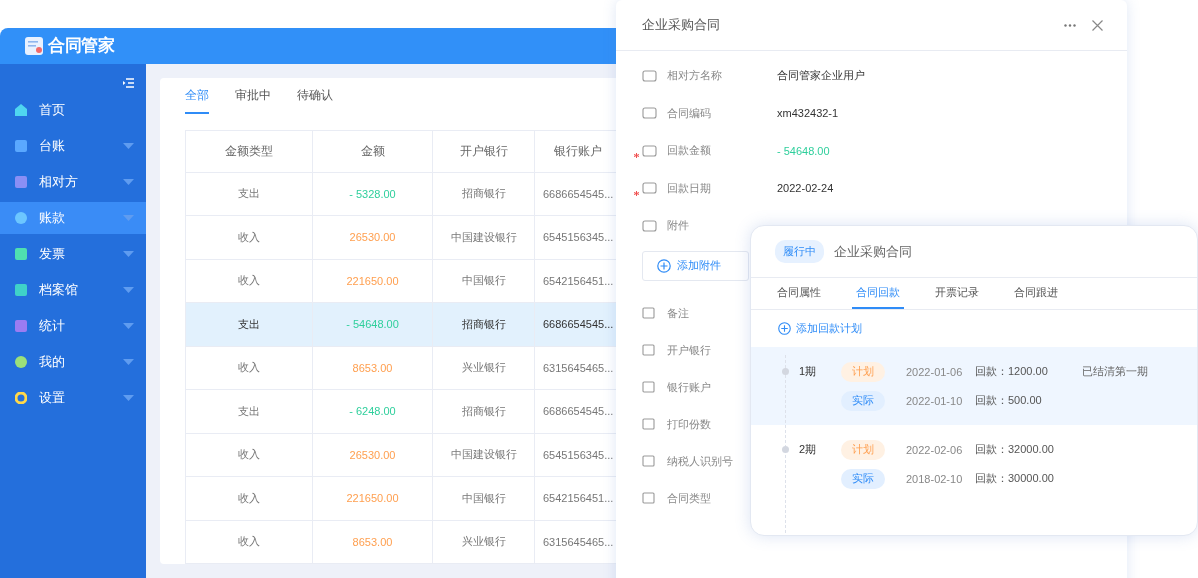  Describe the element at coordinates (689, 498) in the screenshot. I see `field-label: 合同类型` at that location.